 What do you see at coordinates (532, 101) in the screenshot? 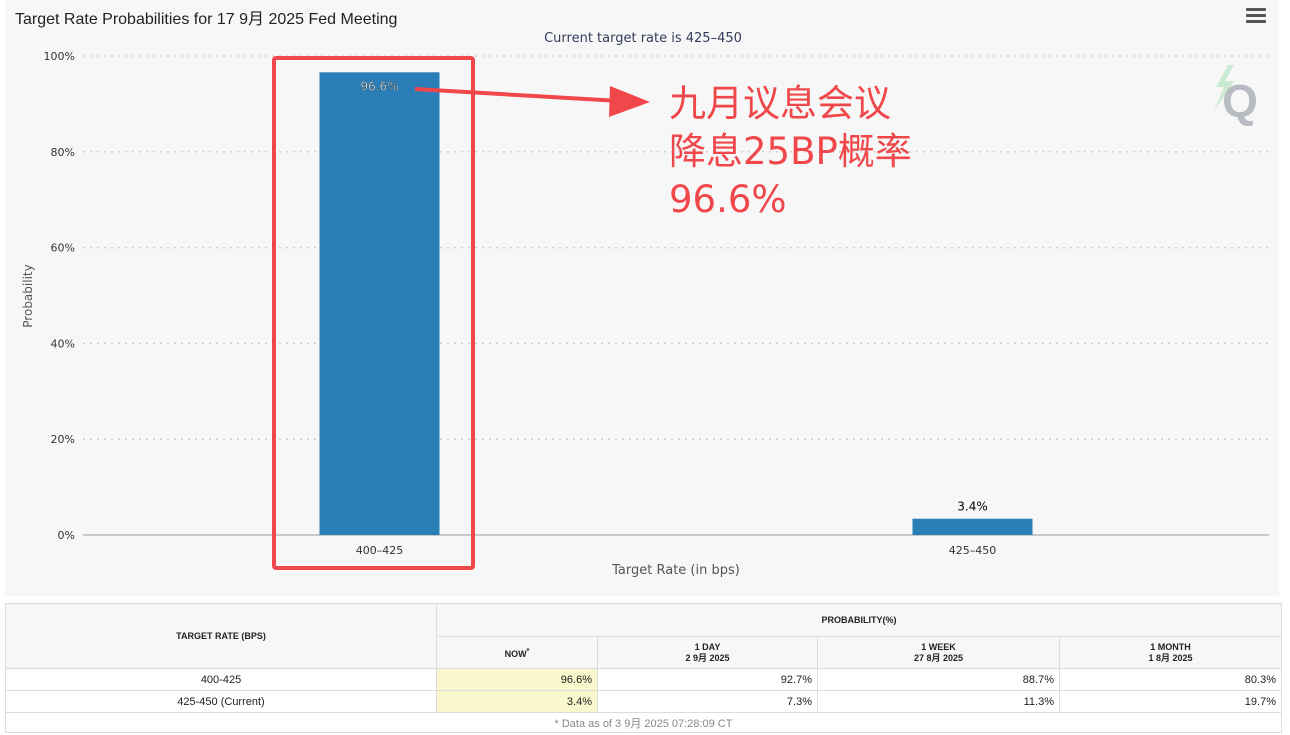
I see `annotation-arrow` at bounding box center [532, 101].